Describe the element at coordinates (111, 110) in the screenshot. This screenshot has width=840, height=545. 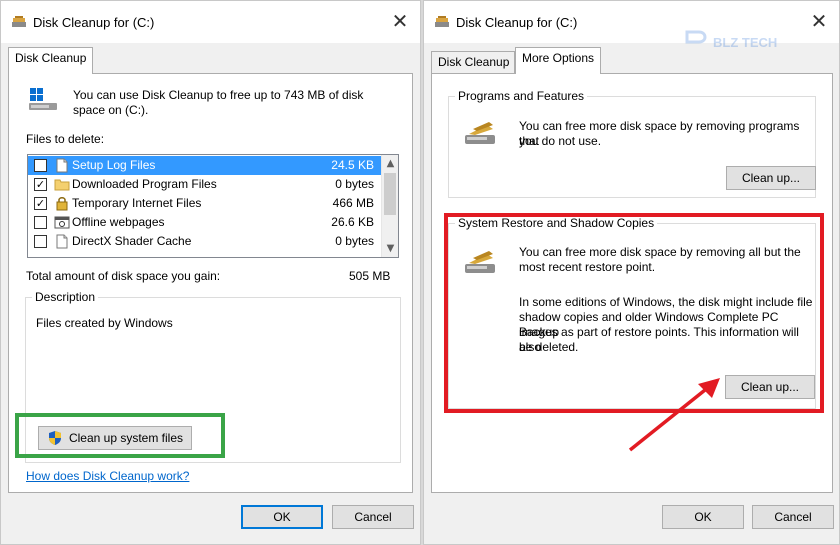
I see `intro-text-line2: space on (C:).` at that location.